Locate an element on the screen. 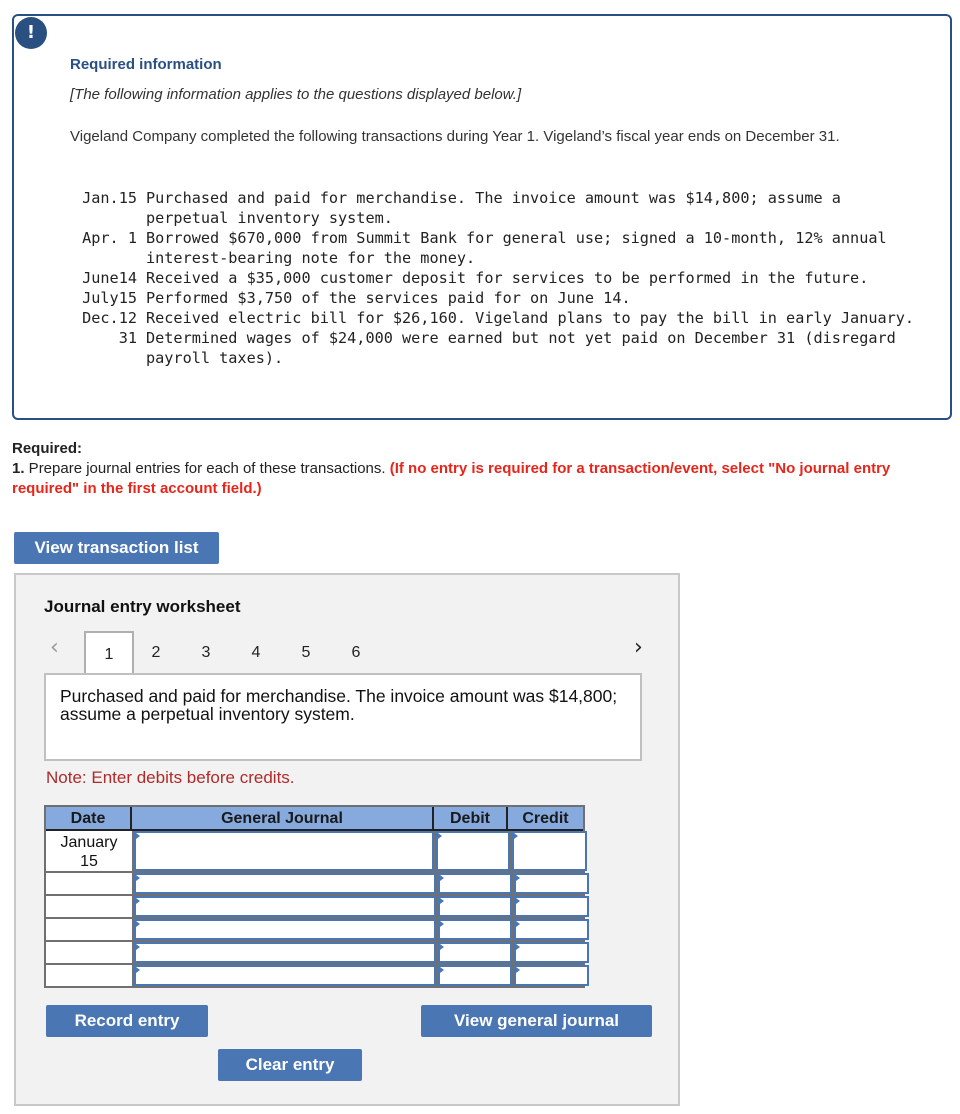 This screenshot has height=1114, width=960. transaction-date: Apr. 1 is located at coordinates (109, 238).